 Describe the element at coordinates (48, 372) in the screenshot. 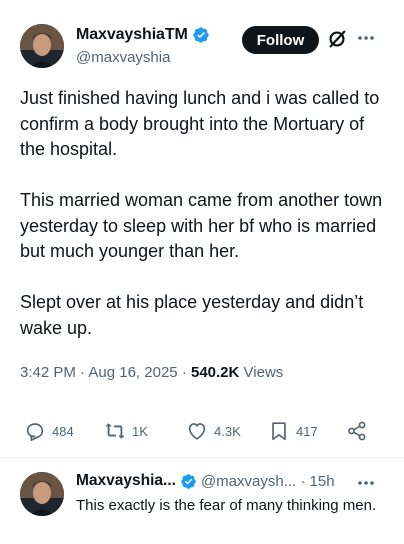

I see `tweet-time: 3:42 PM` at that location.